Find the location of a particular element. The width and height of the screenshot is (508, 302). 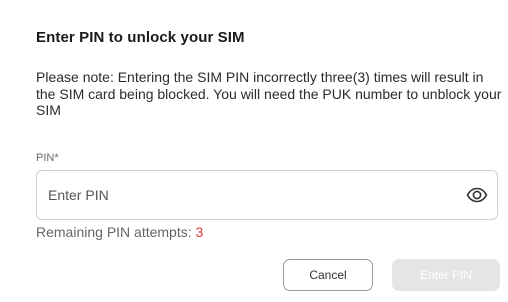

enter-pin-button: Enter PIN is located at coordinates (446, 275).